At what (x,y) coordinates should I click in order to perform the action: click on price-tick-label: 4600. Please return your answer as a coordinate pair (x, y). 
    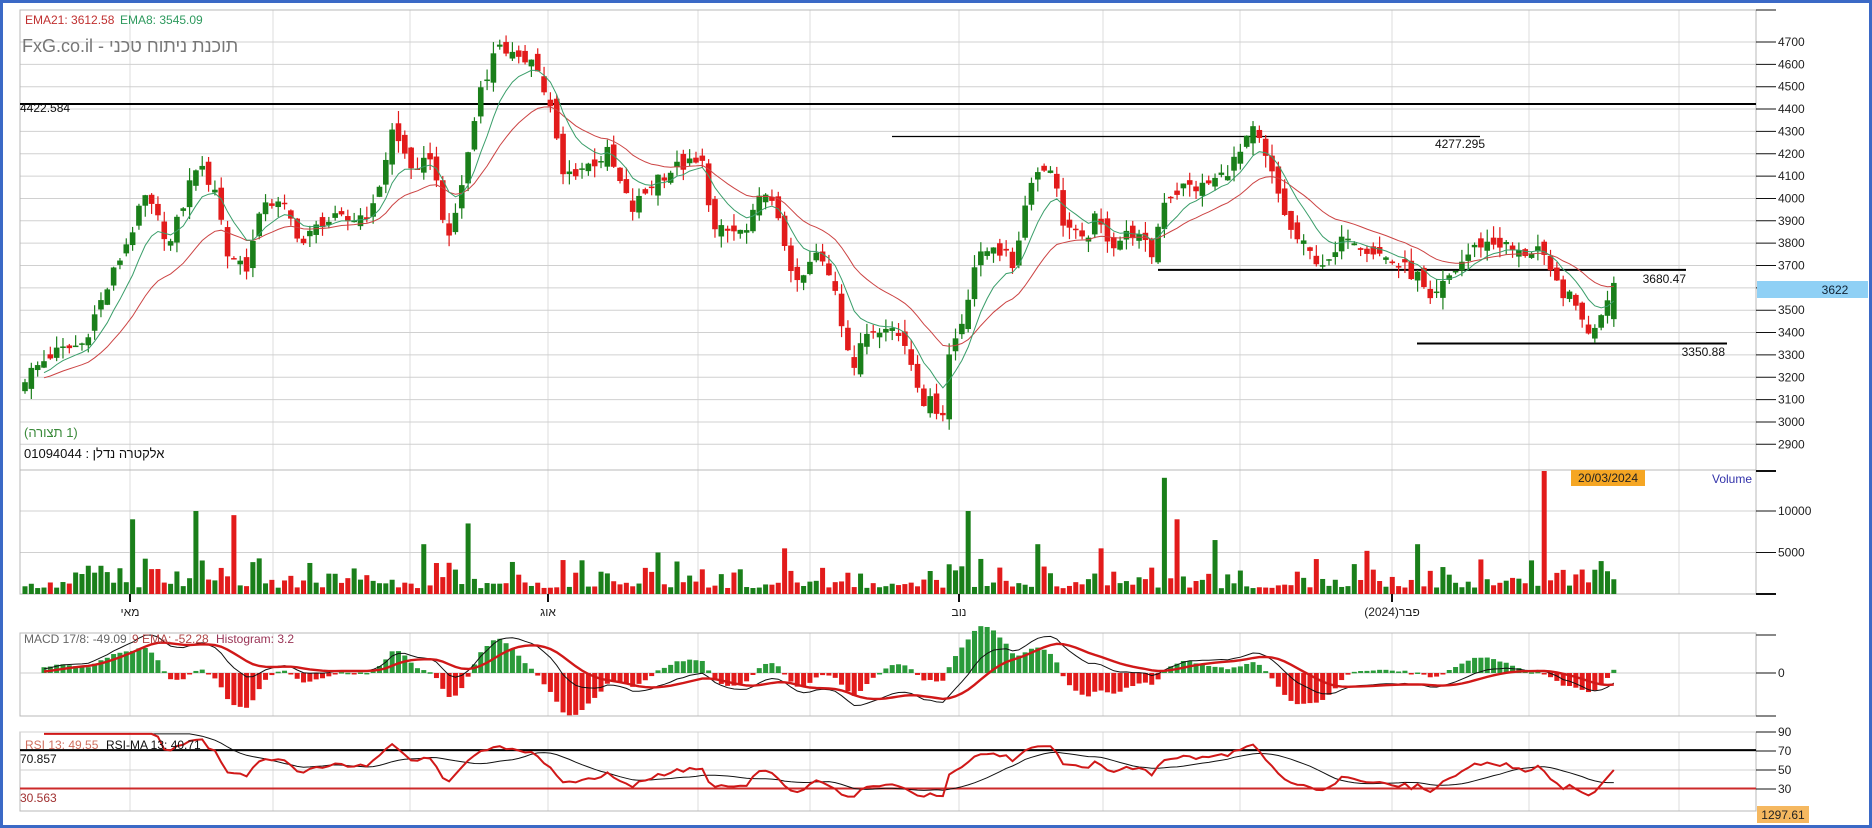
    Looking at the image, I should click on (1791, 64).